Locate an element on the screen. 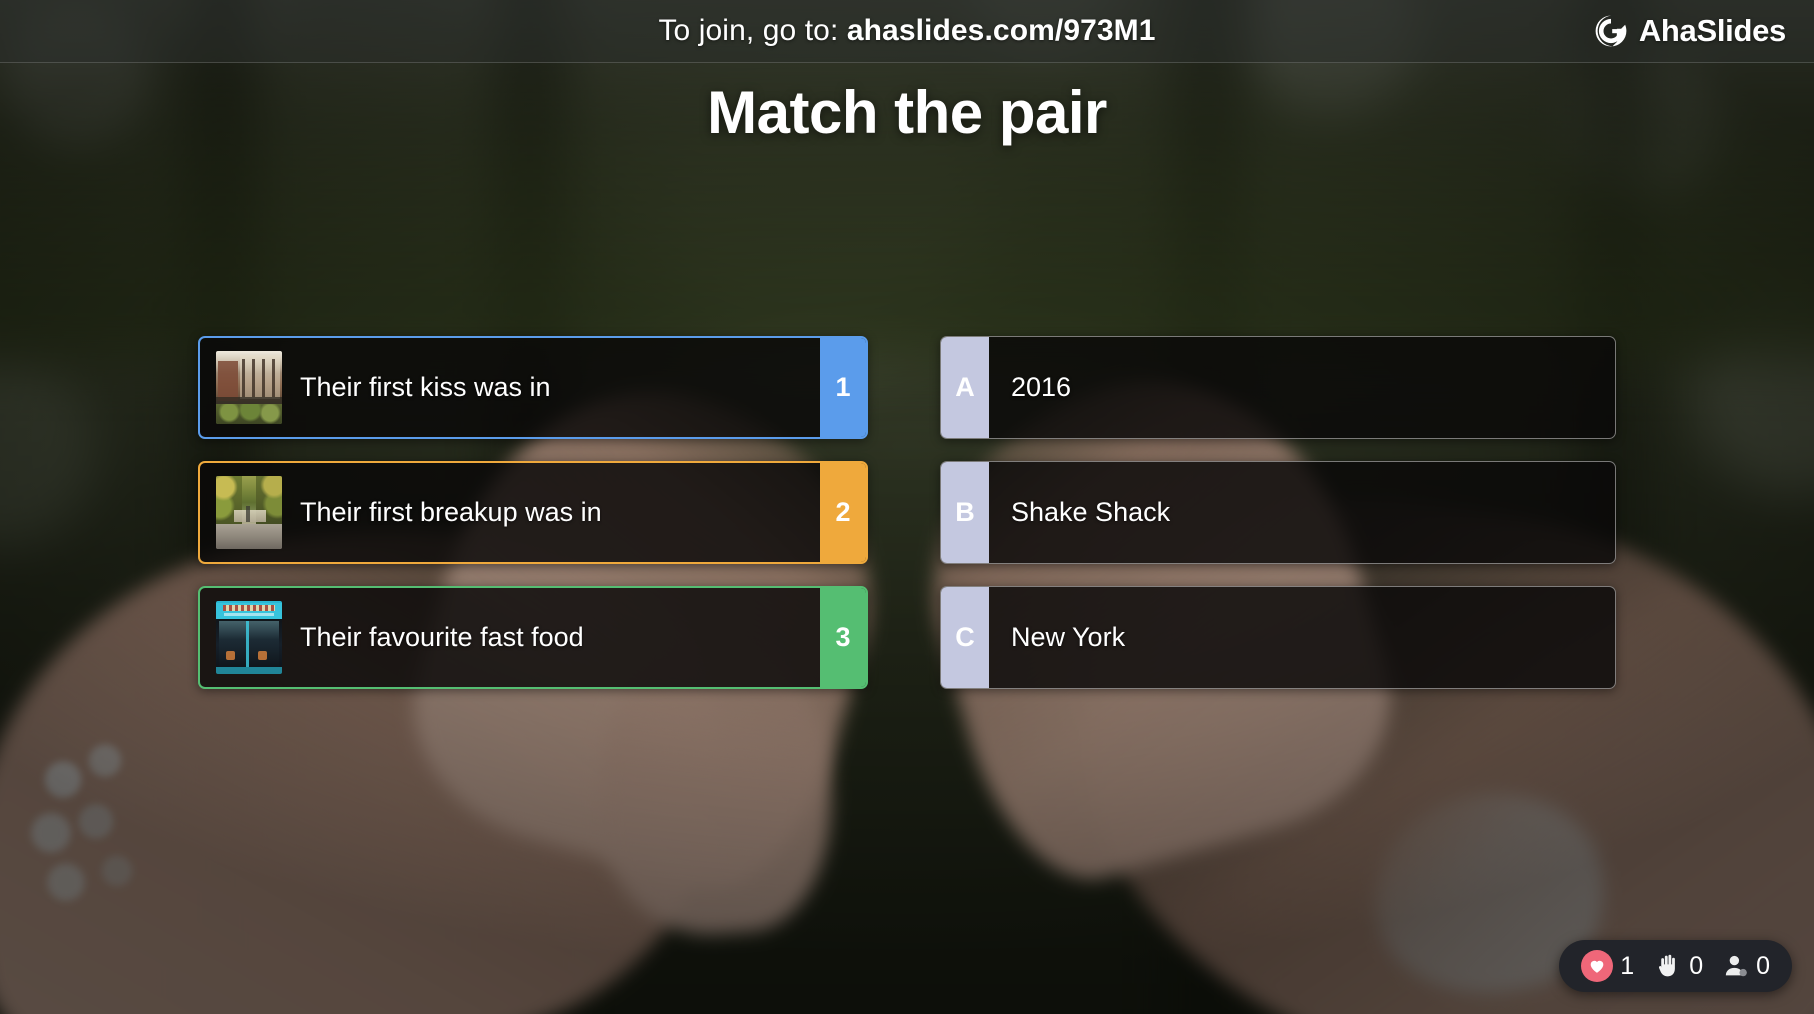 This screenshot has width=1814, height=1014. prompt-body-3: Their favourite fast food is located at coordinates (510, 637).